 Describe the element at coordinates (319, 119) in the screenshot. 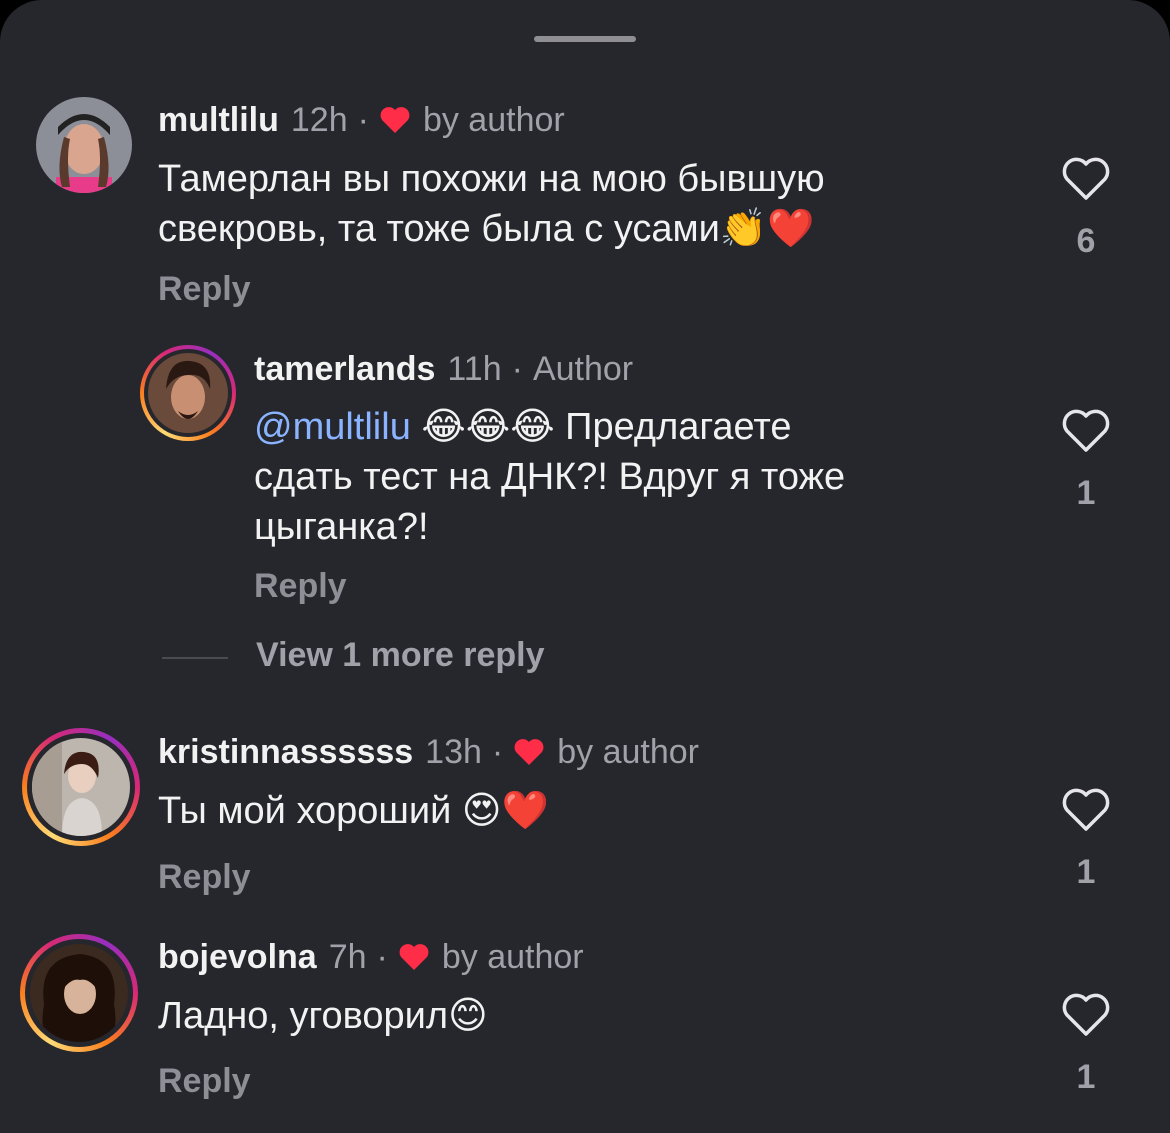

I see `timestamp: 12h` at that location.